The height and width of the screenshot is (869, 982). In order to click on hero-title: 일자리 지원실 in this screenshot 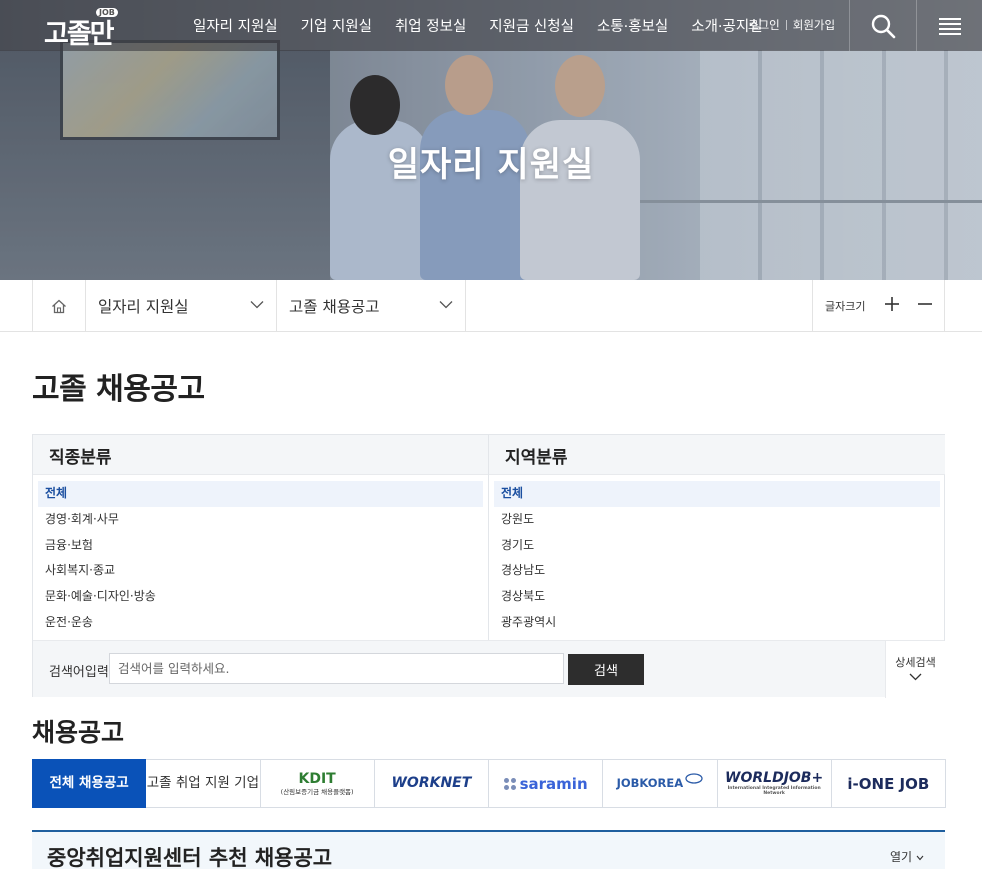, I will do `click(491, 165)`.